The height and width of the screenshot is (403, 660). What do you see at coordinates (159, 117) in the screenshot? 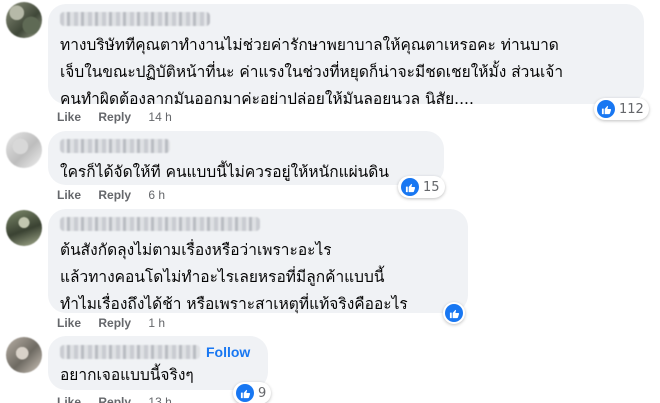
I see `timestamp: 14 h` at bounding box center [159, 117].